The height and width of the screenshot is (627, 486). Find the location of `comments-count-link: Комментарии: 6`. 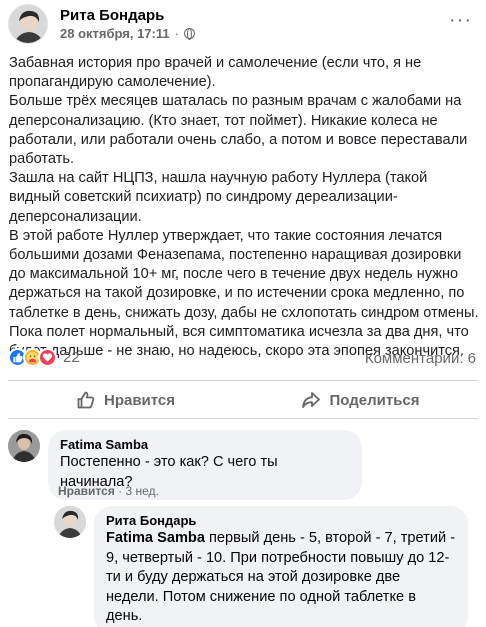

comments-count-link: Комментарии: 6 is located at coordinates (420, 358).